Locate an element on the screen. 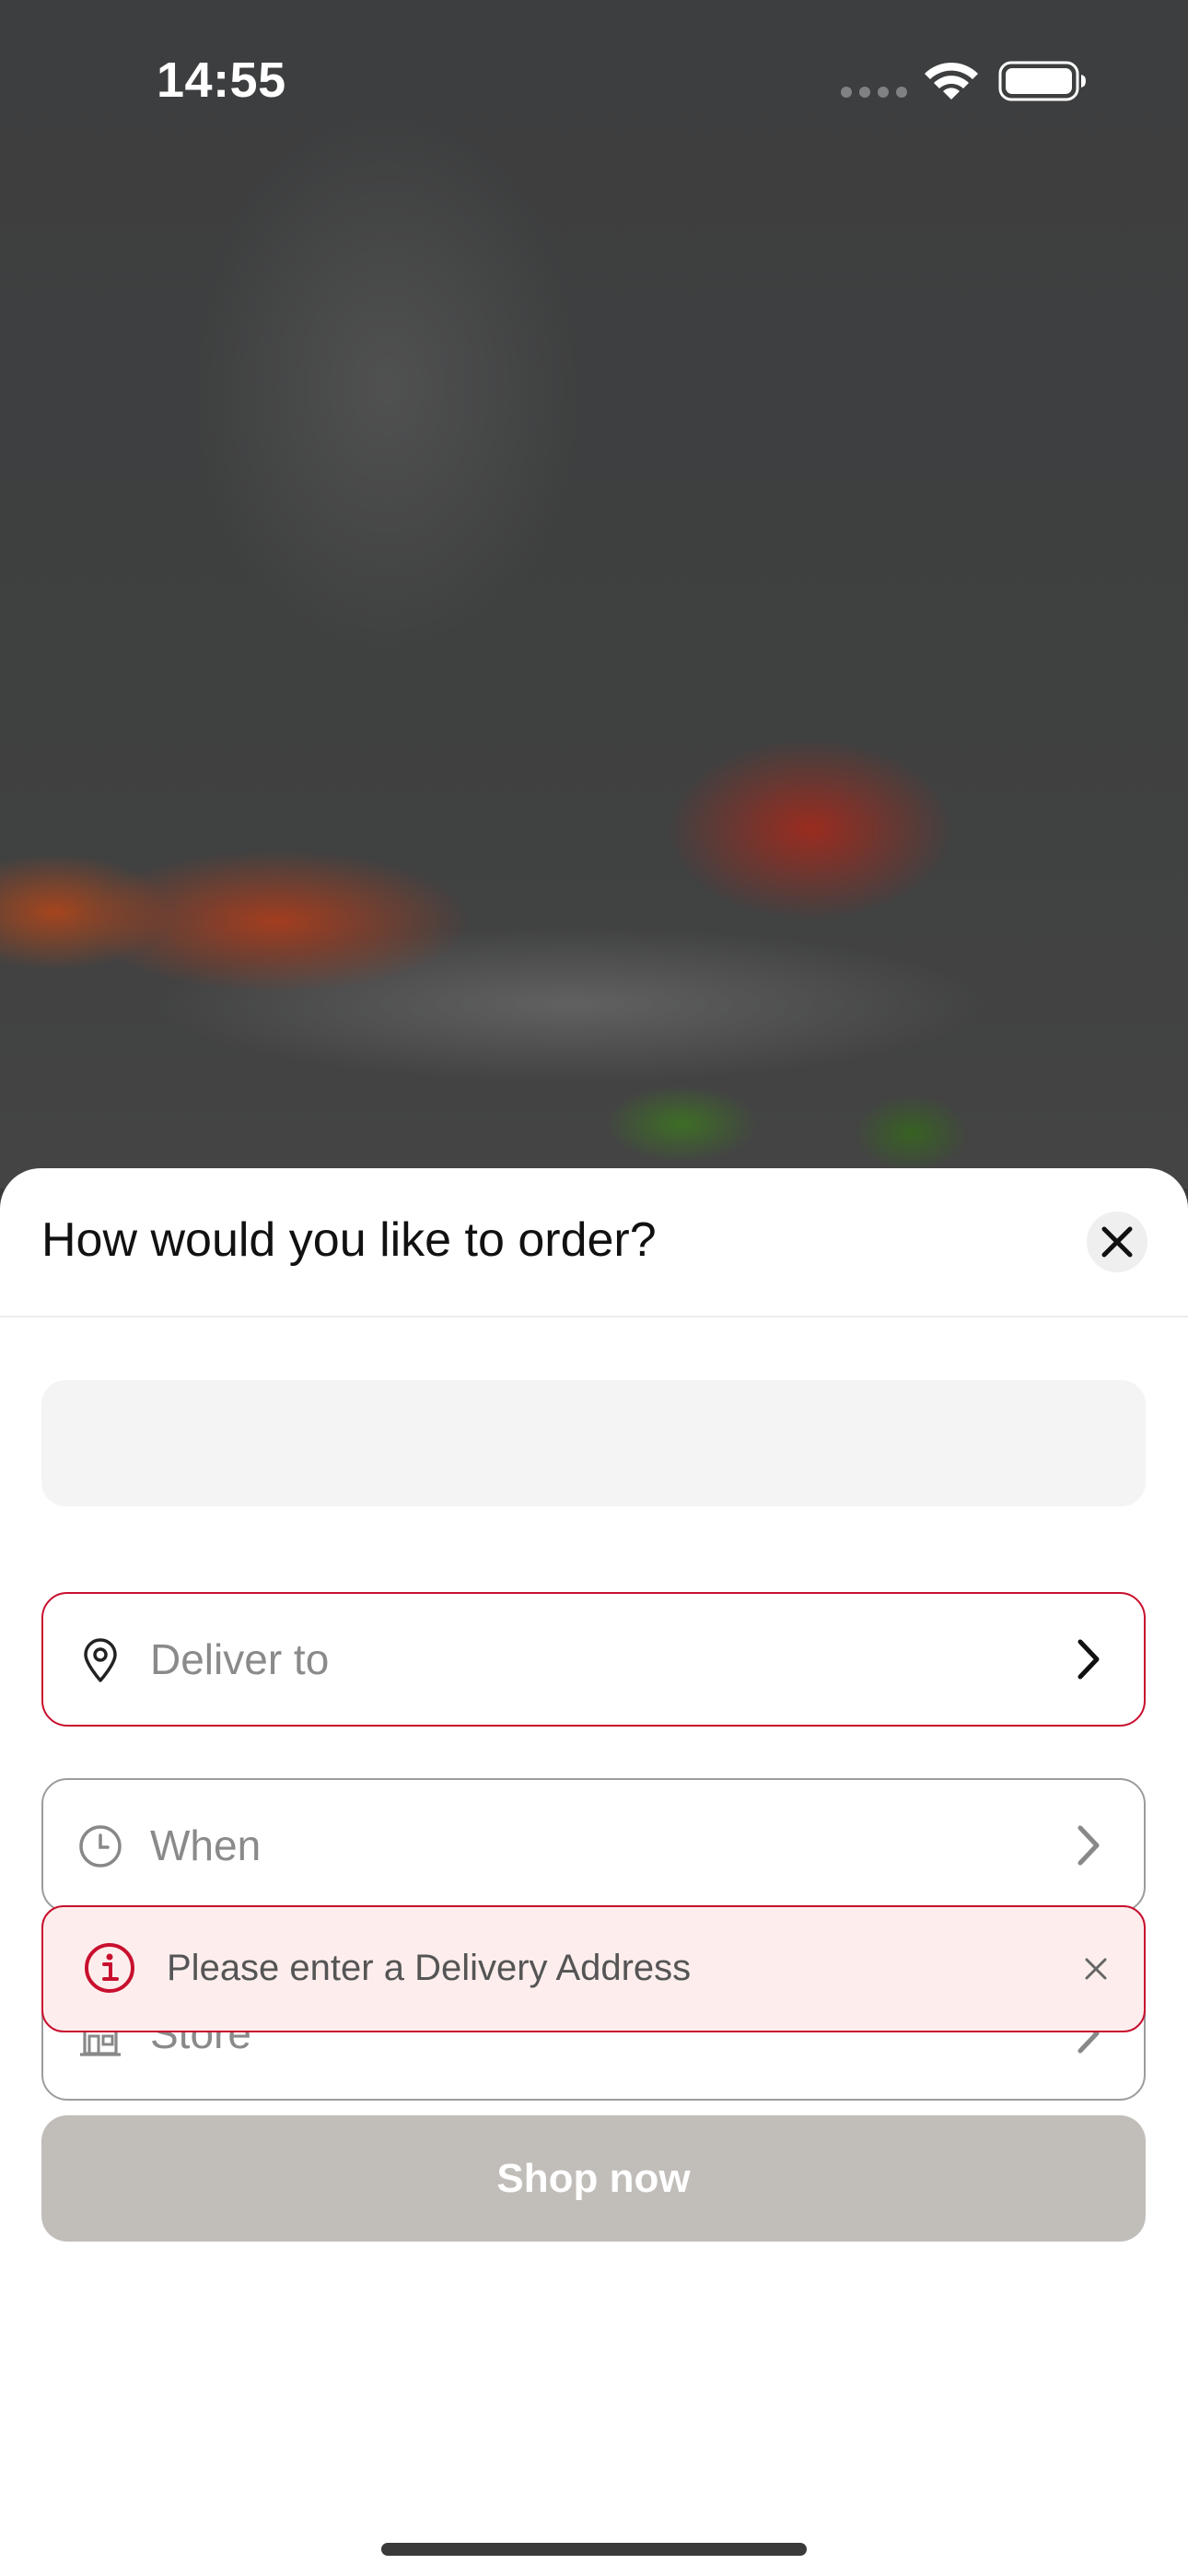  close-button is located at coordinates (1117, 1242).